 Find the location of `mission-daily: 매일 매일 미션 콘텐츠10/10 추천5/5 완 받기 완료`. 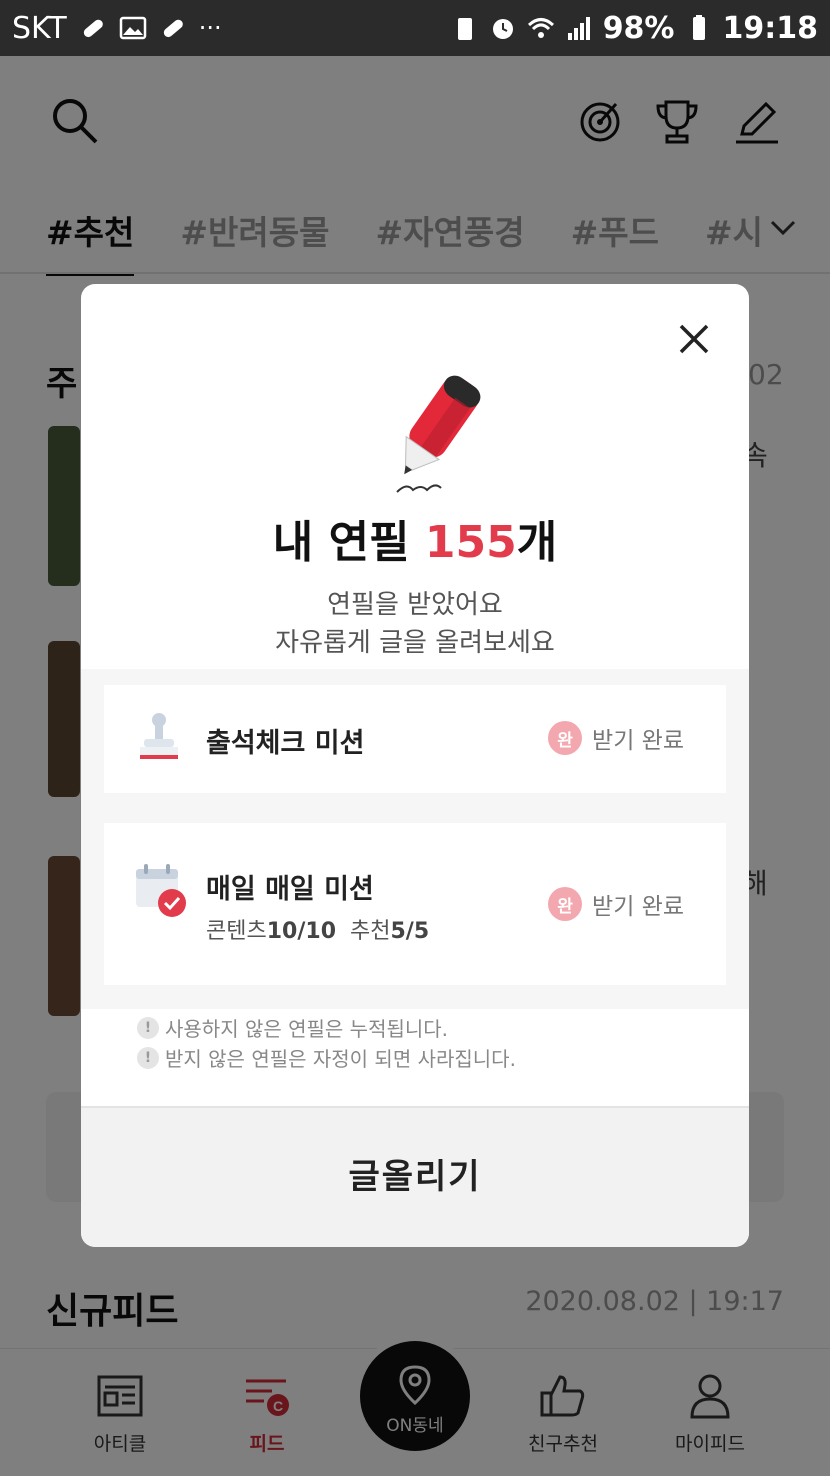

mission-daily: 매일 매일 미션 콘텐츠10/10 추천5/5 완 받기 완료 is located at coordinates (415, 904).